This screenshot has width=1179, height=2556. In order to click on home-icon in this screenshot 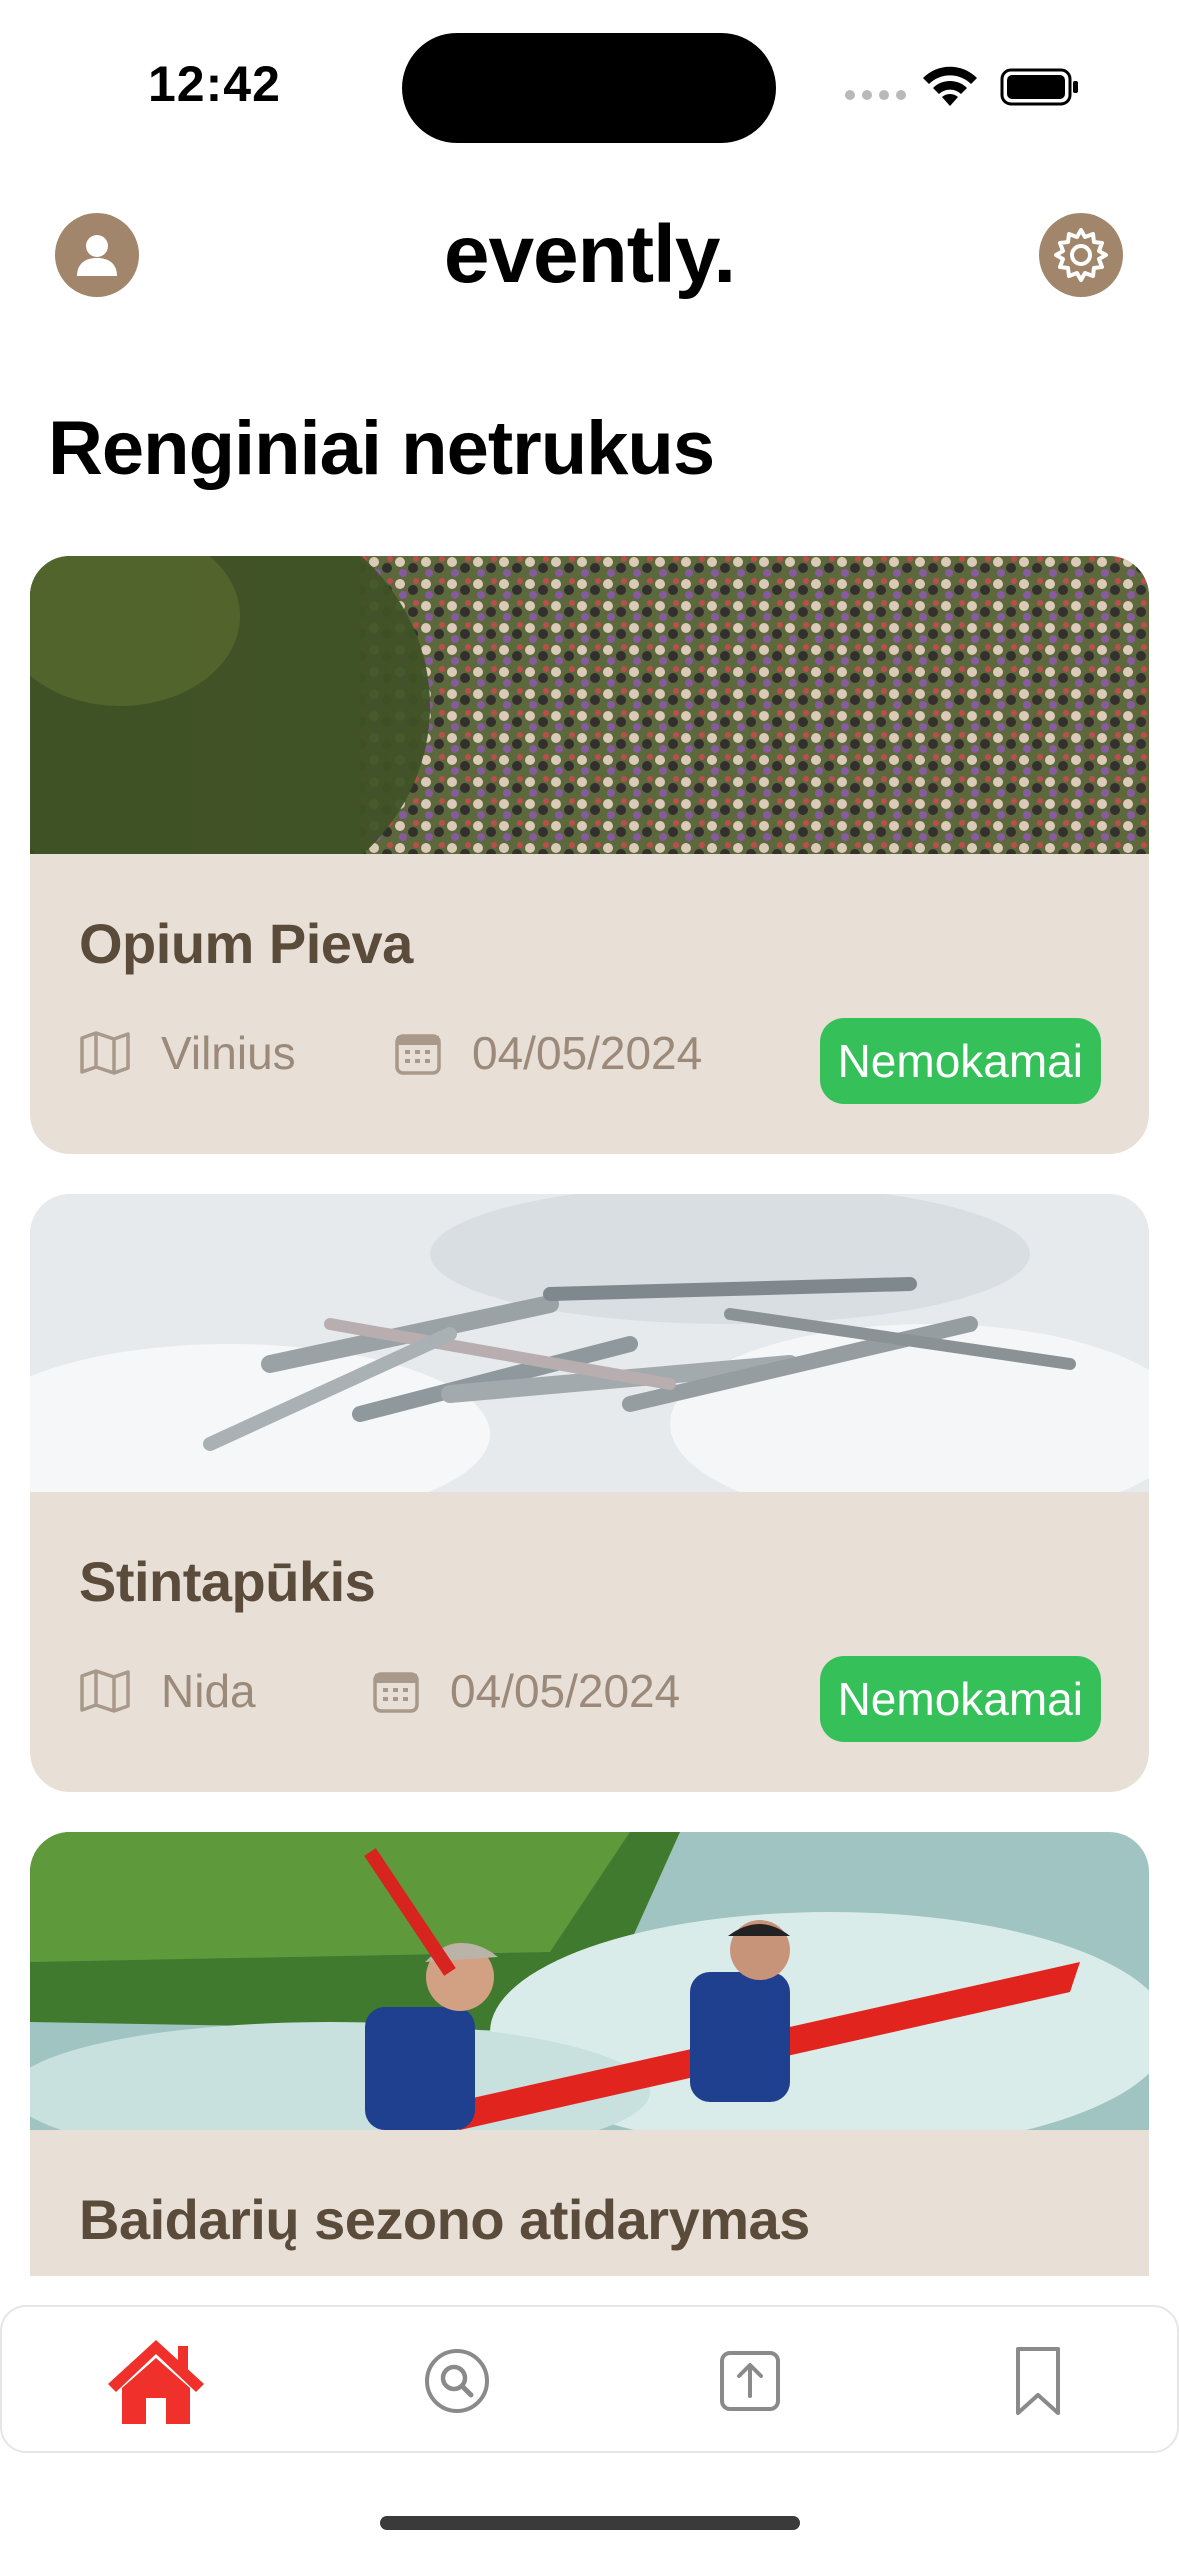, I will do `click(156, 2382)`.